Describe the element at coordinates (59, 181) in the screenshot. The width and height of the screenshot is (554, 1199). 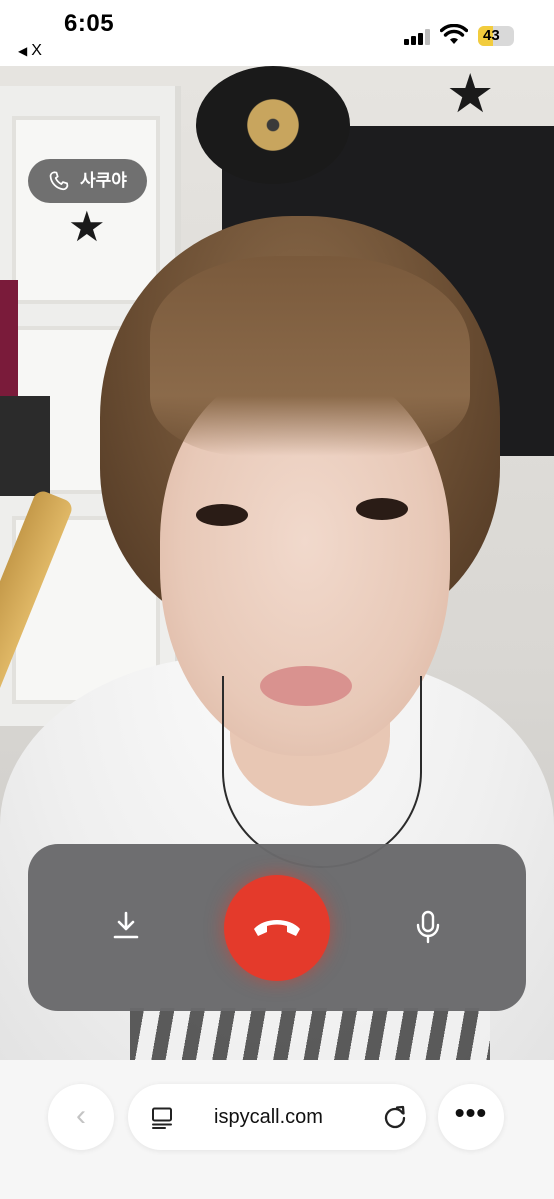
I see `phone-icon` at that location.